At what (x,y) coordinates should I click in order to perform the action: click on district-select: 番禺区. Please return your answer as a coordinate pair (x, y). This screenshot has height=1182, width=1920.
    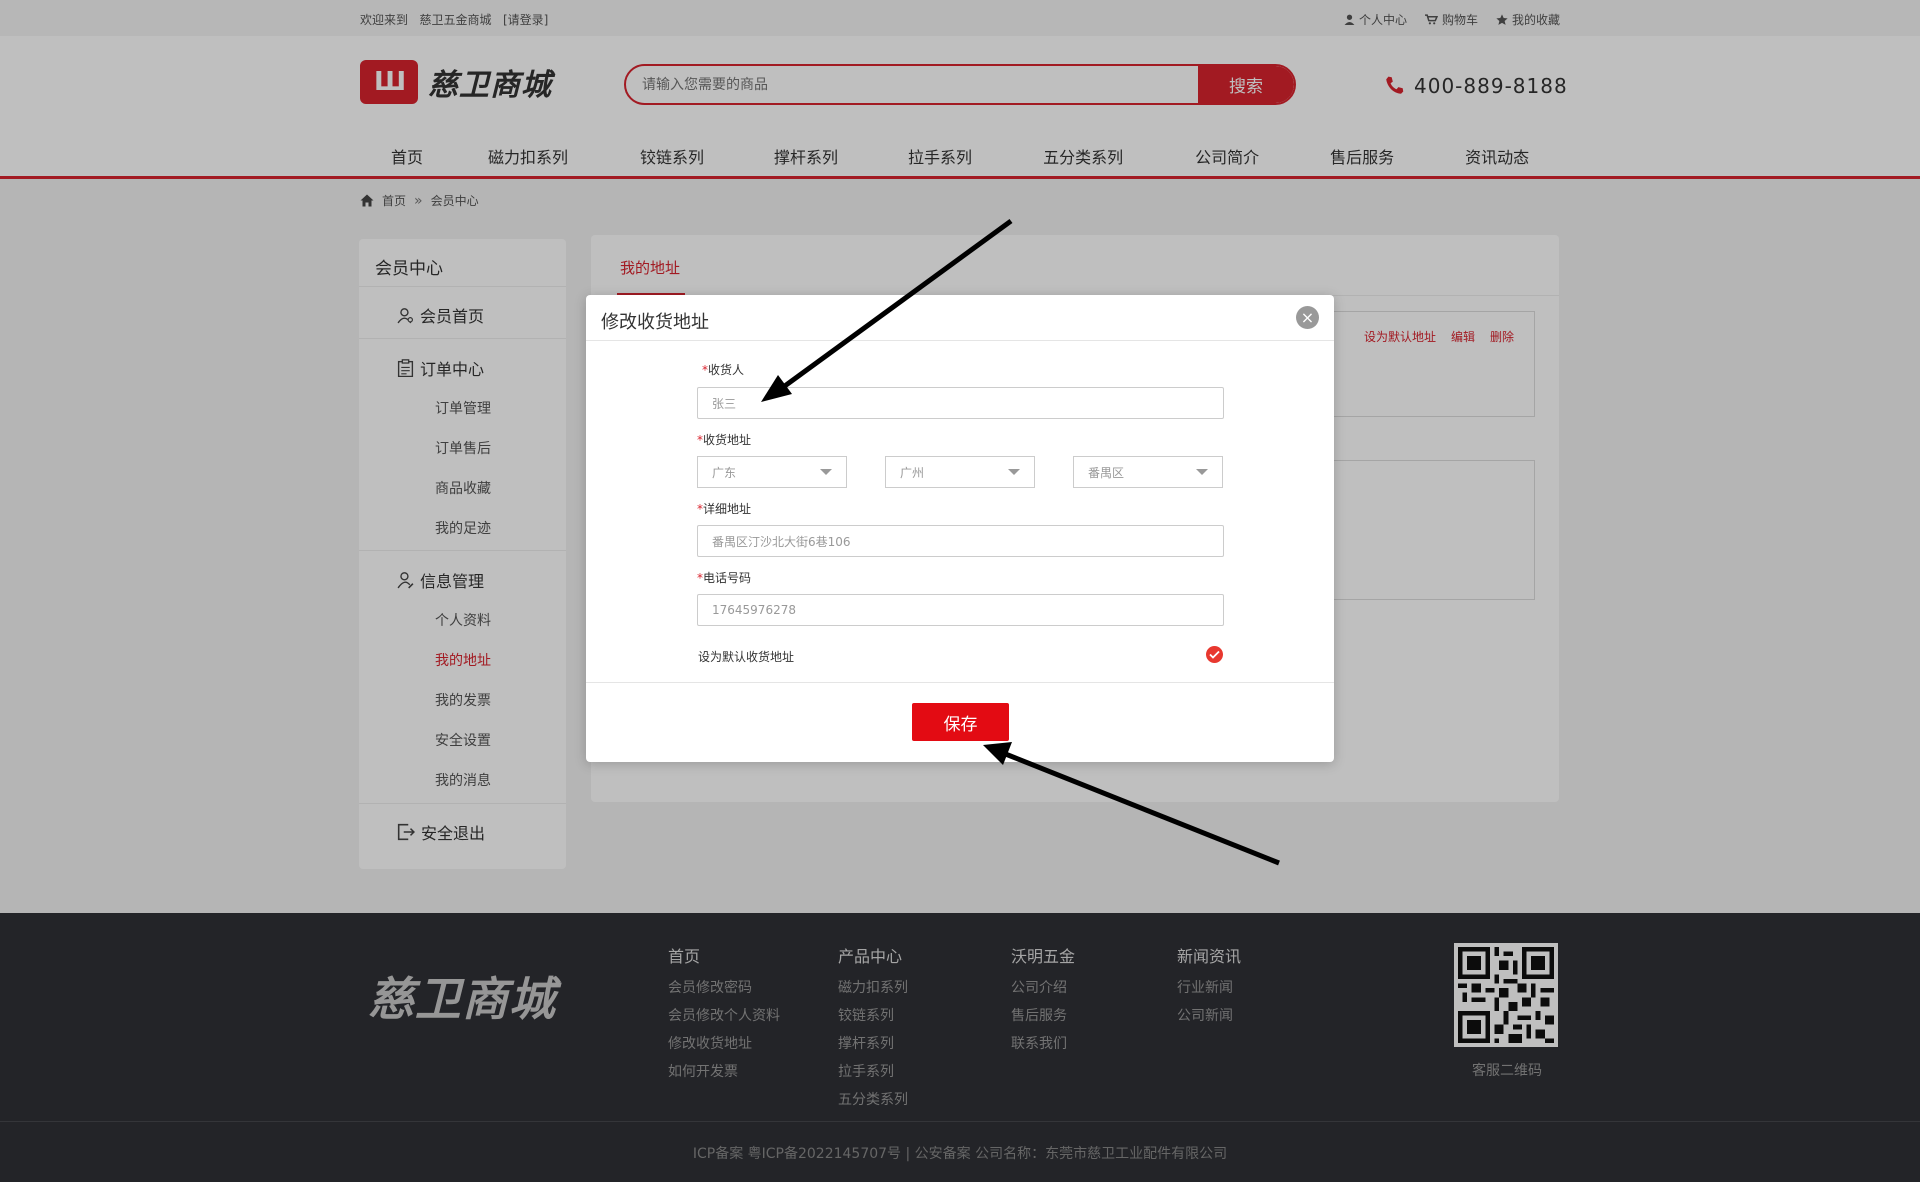
    Looking at the image, I should click on (1148, 472).